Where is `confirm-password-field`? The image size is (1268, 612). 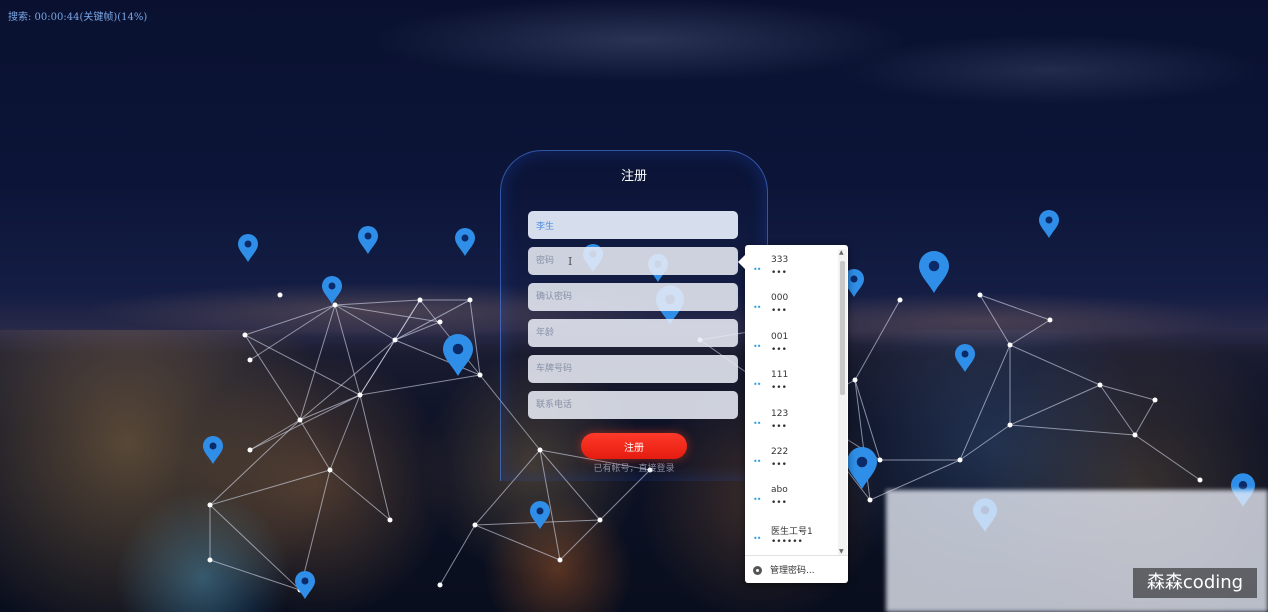
confirm-password-field is located at coordinates (633, 297).